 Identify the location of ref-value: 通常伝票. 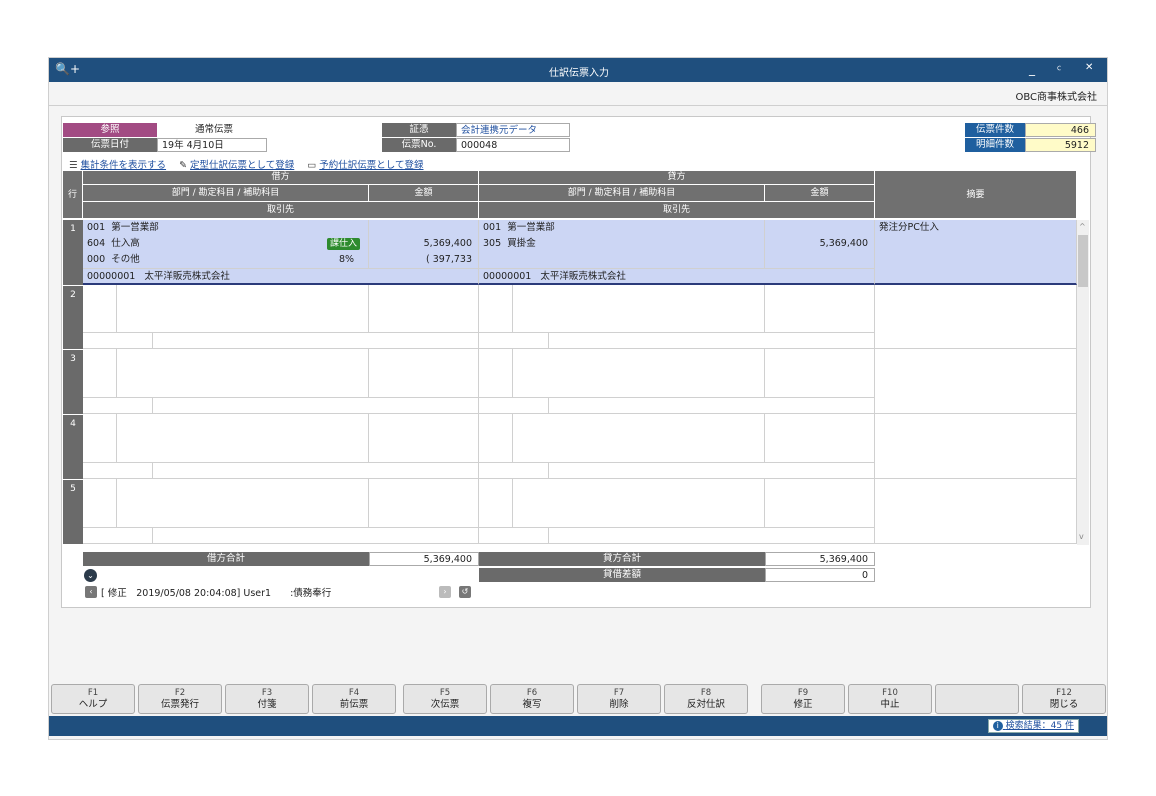
(212, 130).